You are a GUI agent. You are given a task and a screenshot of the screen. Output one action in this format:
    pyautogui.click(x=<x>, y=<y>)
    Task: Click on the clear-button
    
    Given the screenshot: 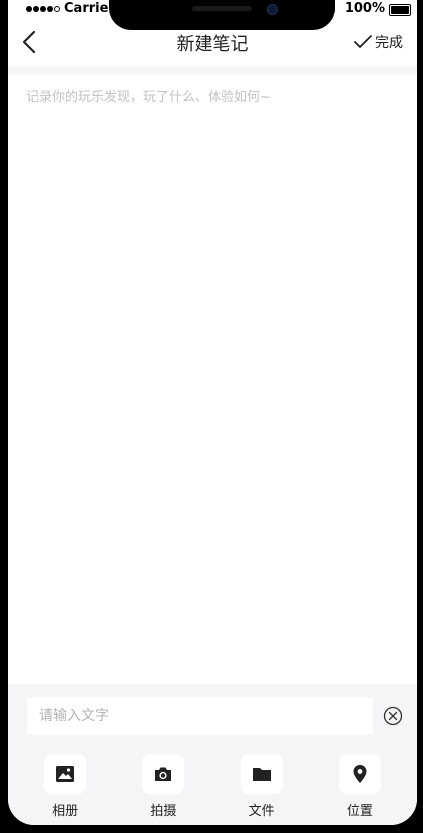 What is the action you would take?
    pyautogui.click(x=393, y=716)
    